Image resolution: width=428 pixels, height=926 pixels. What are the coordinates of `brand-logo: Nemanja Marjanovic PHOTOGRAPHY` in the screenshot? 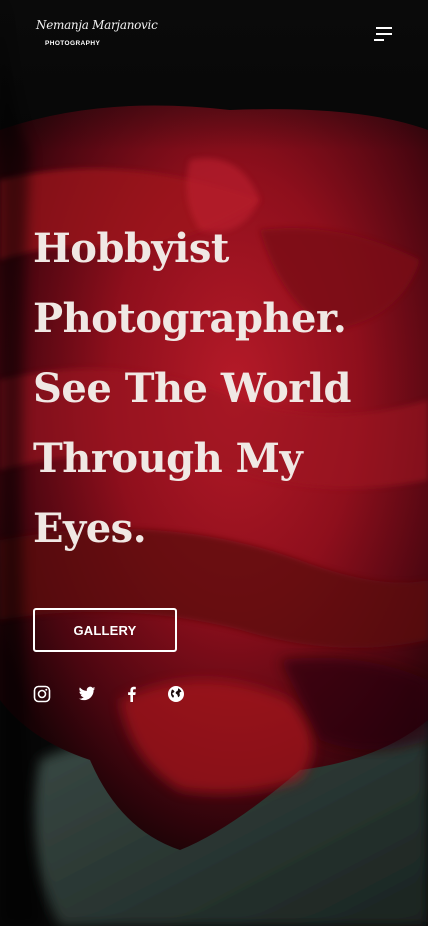 It's located at (97, 35).